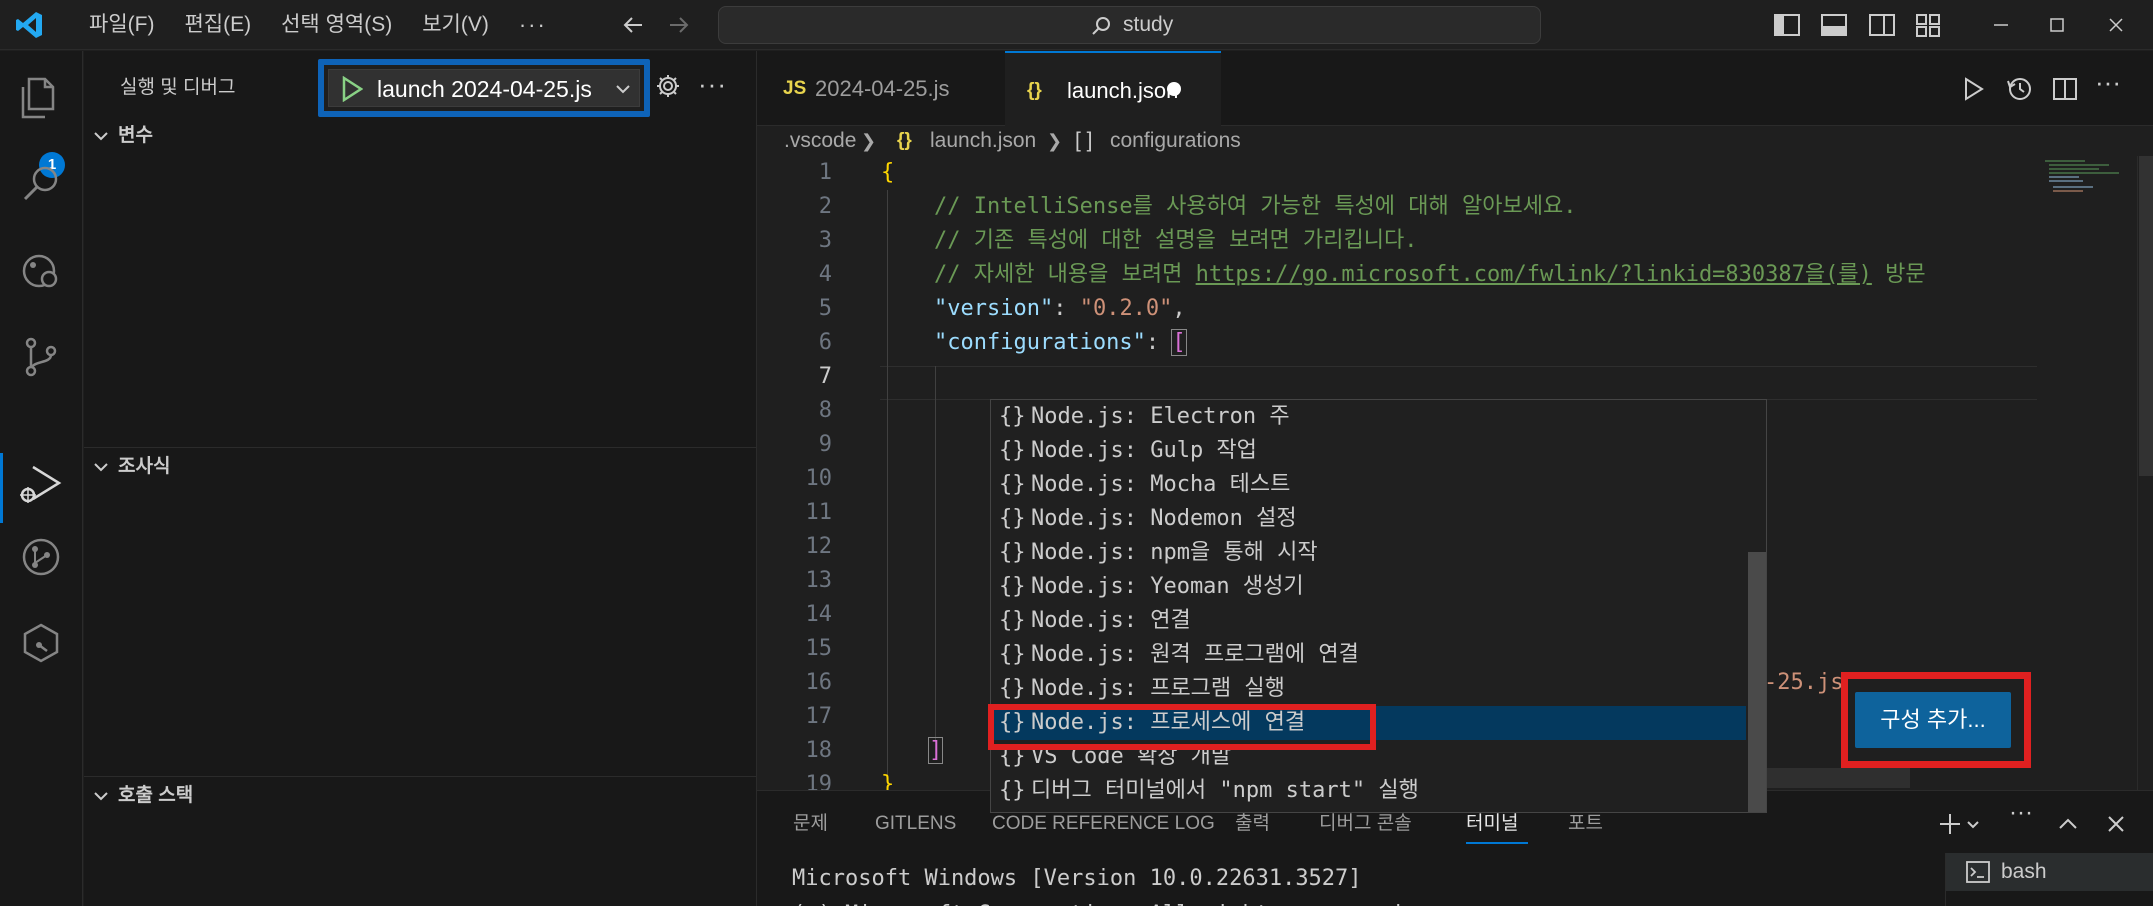  Describe the element at coordinates (983, 141) in the screenshot. I see `breadcrumb-launch-json: launch.json` at that location.